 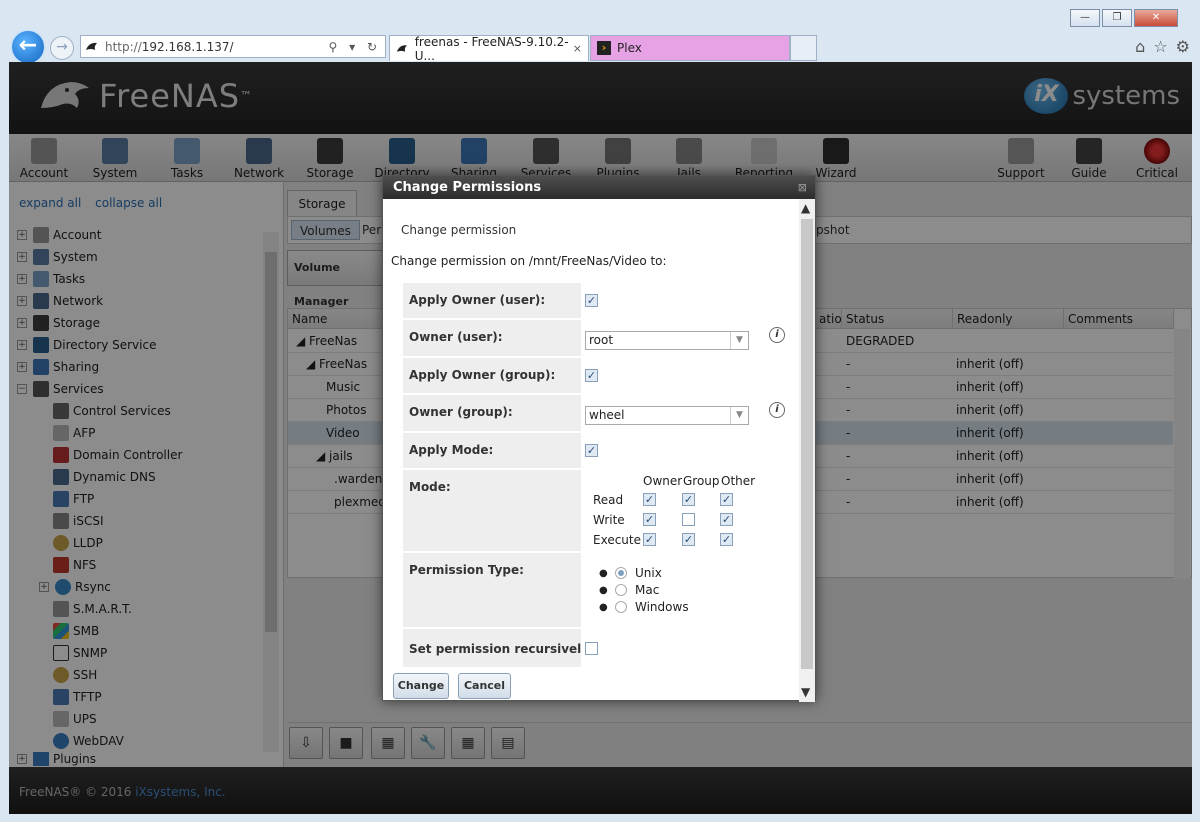 What do you see at coordinates (690, 48) in the screenshot?
I see `tab-plex: › Plex` at bounding box center [690, 48].